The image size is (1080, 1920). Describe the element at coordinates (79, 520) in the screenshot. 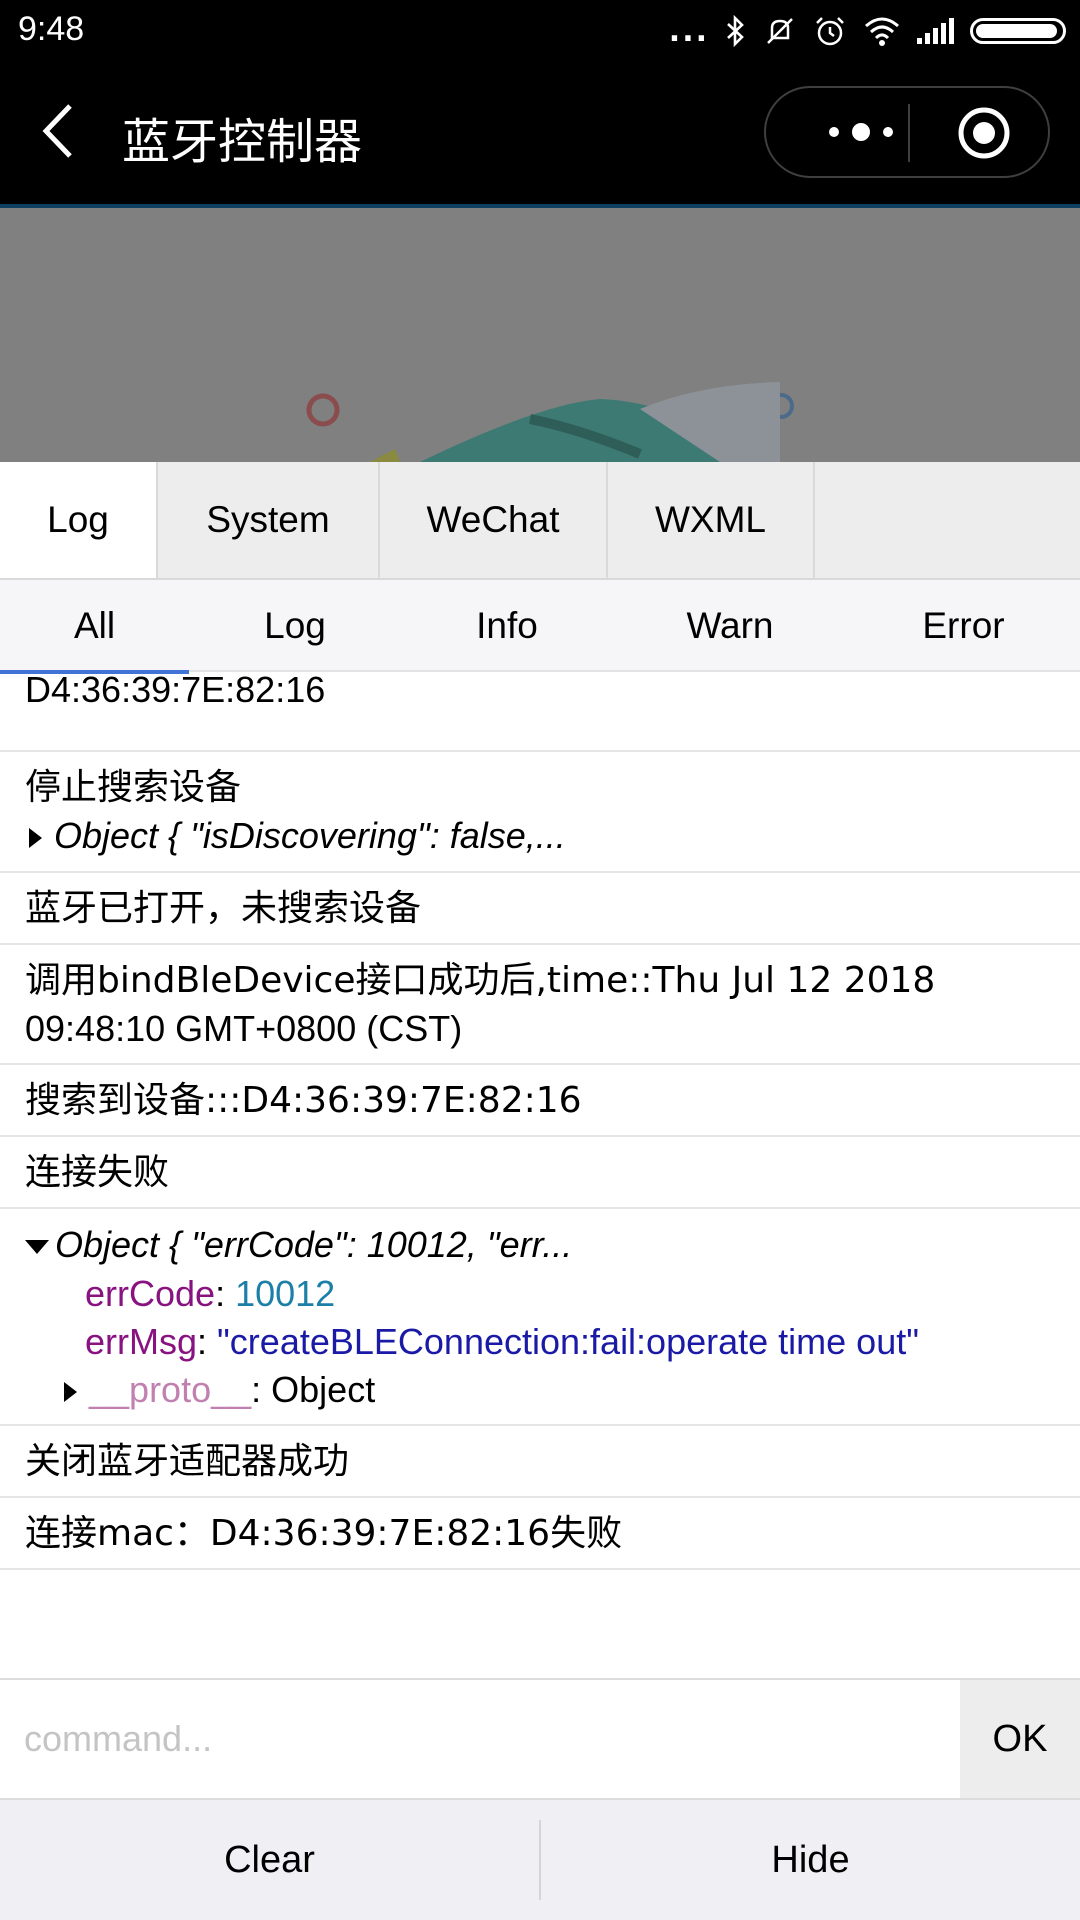

I see `tab-log: Log` at that location.